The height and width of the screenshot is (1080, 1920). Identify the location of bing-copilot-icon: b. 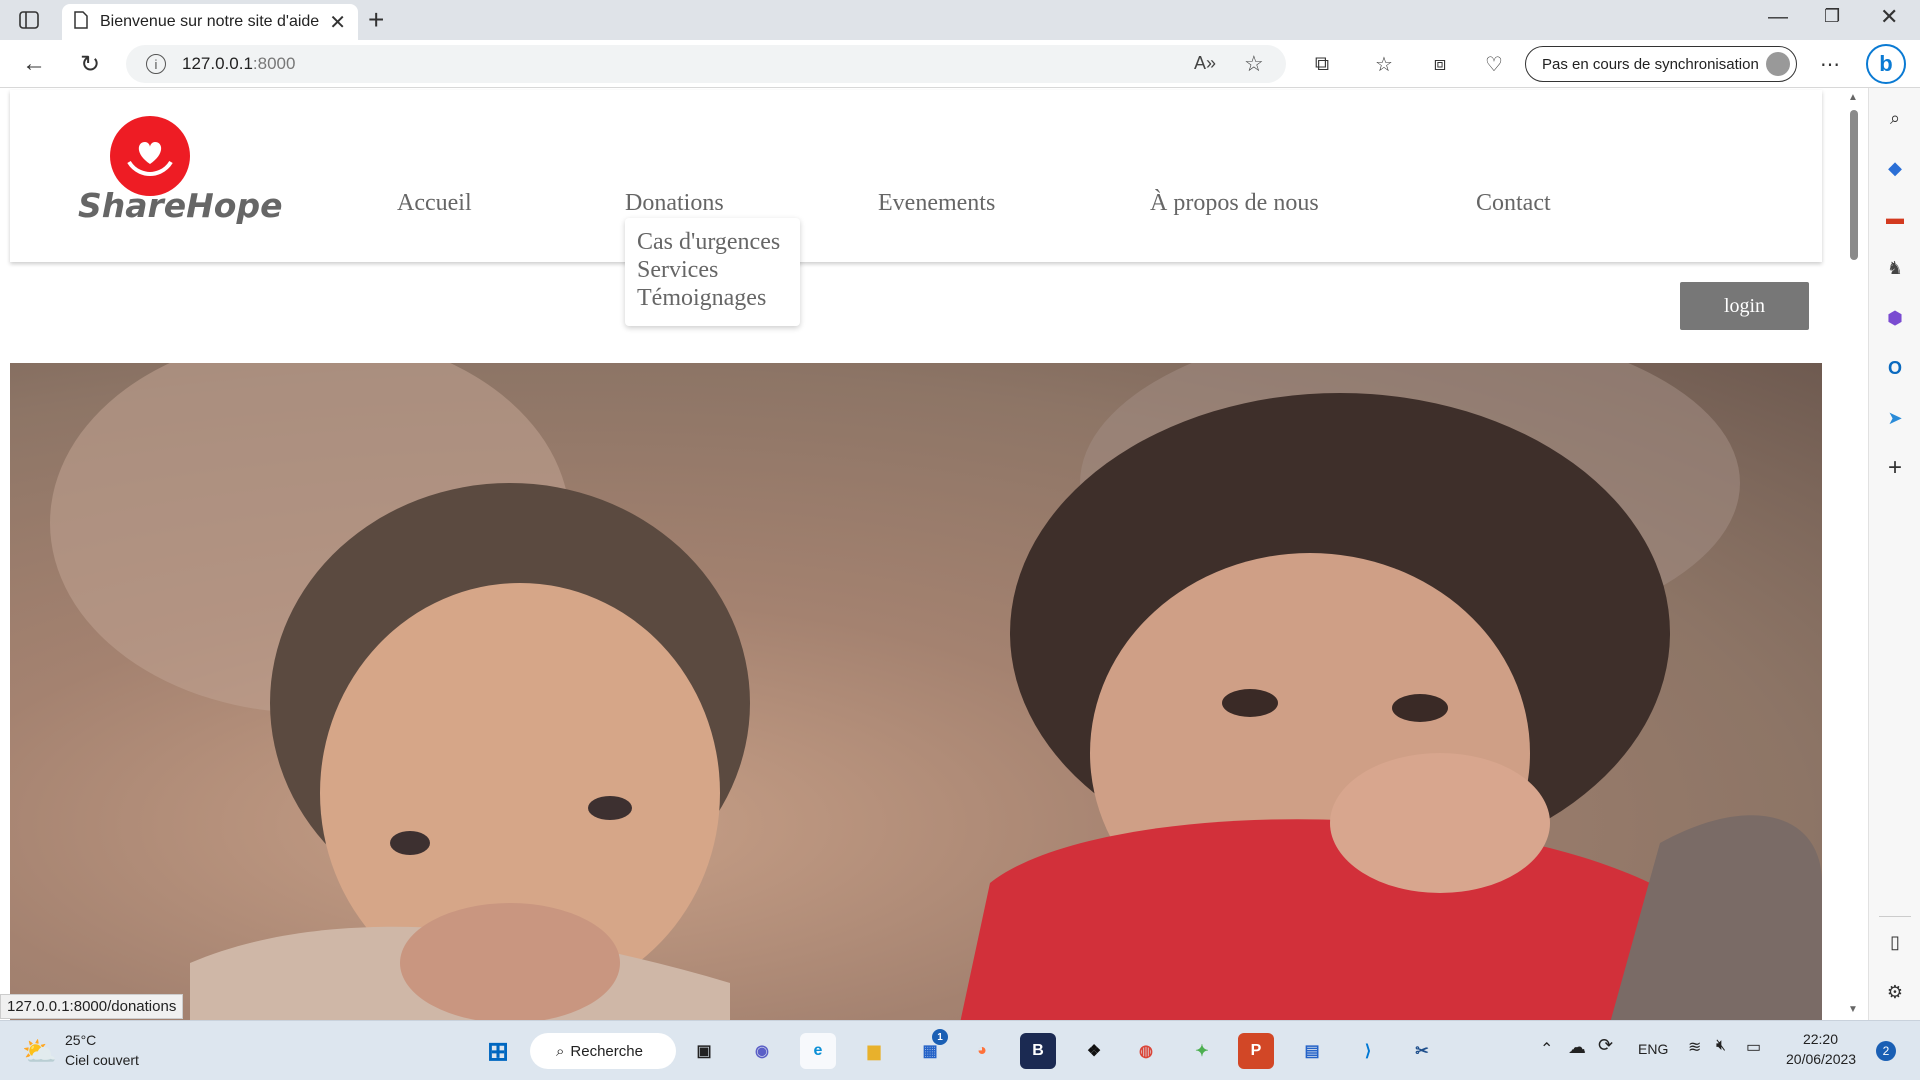
(1886, 64).